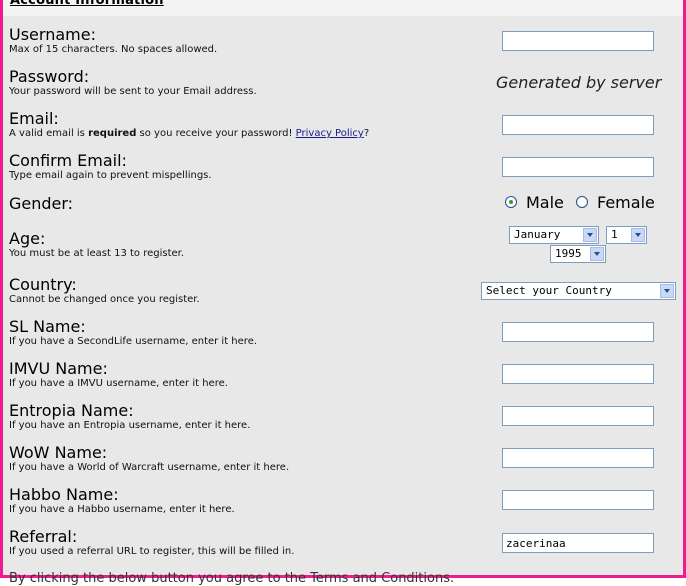 The width and height of the screenshot is (686, 586). I want to click on entropia-name-input, so click(578, 416).